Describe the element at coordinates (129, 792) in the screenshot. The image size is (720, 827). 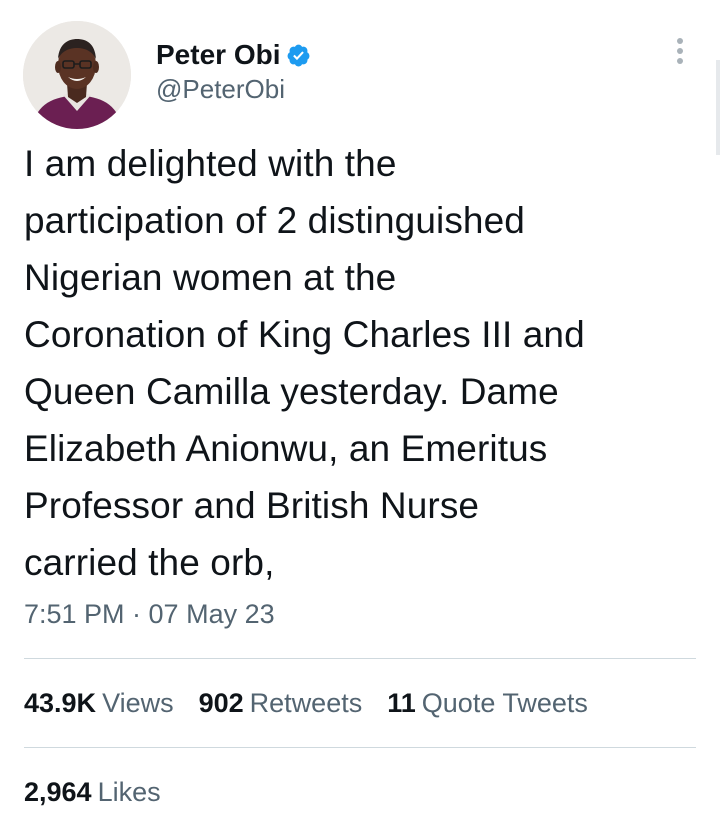
I see `likes-label: Likes` at that location.